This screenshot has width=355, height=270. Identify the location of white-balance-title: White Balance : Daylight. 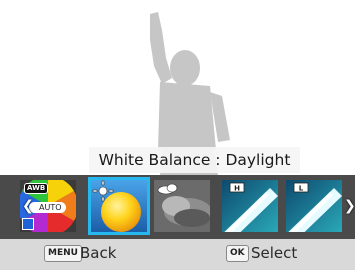
(194, 160).